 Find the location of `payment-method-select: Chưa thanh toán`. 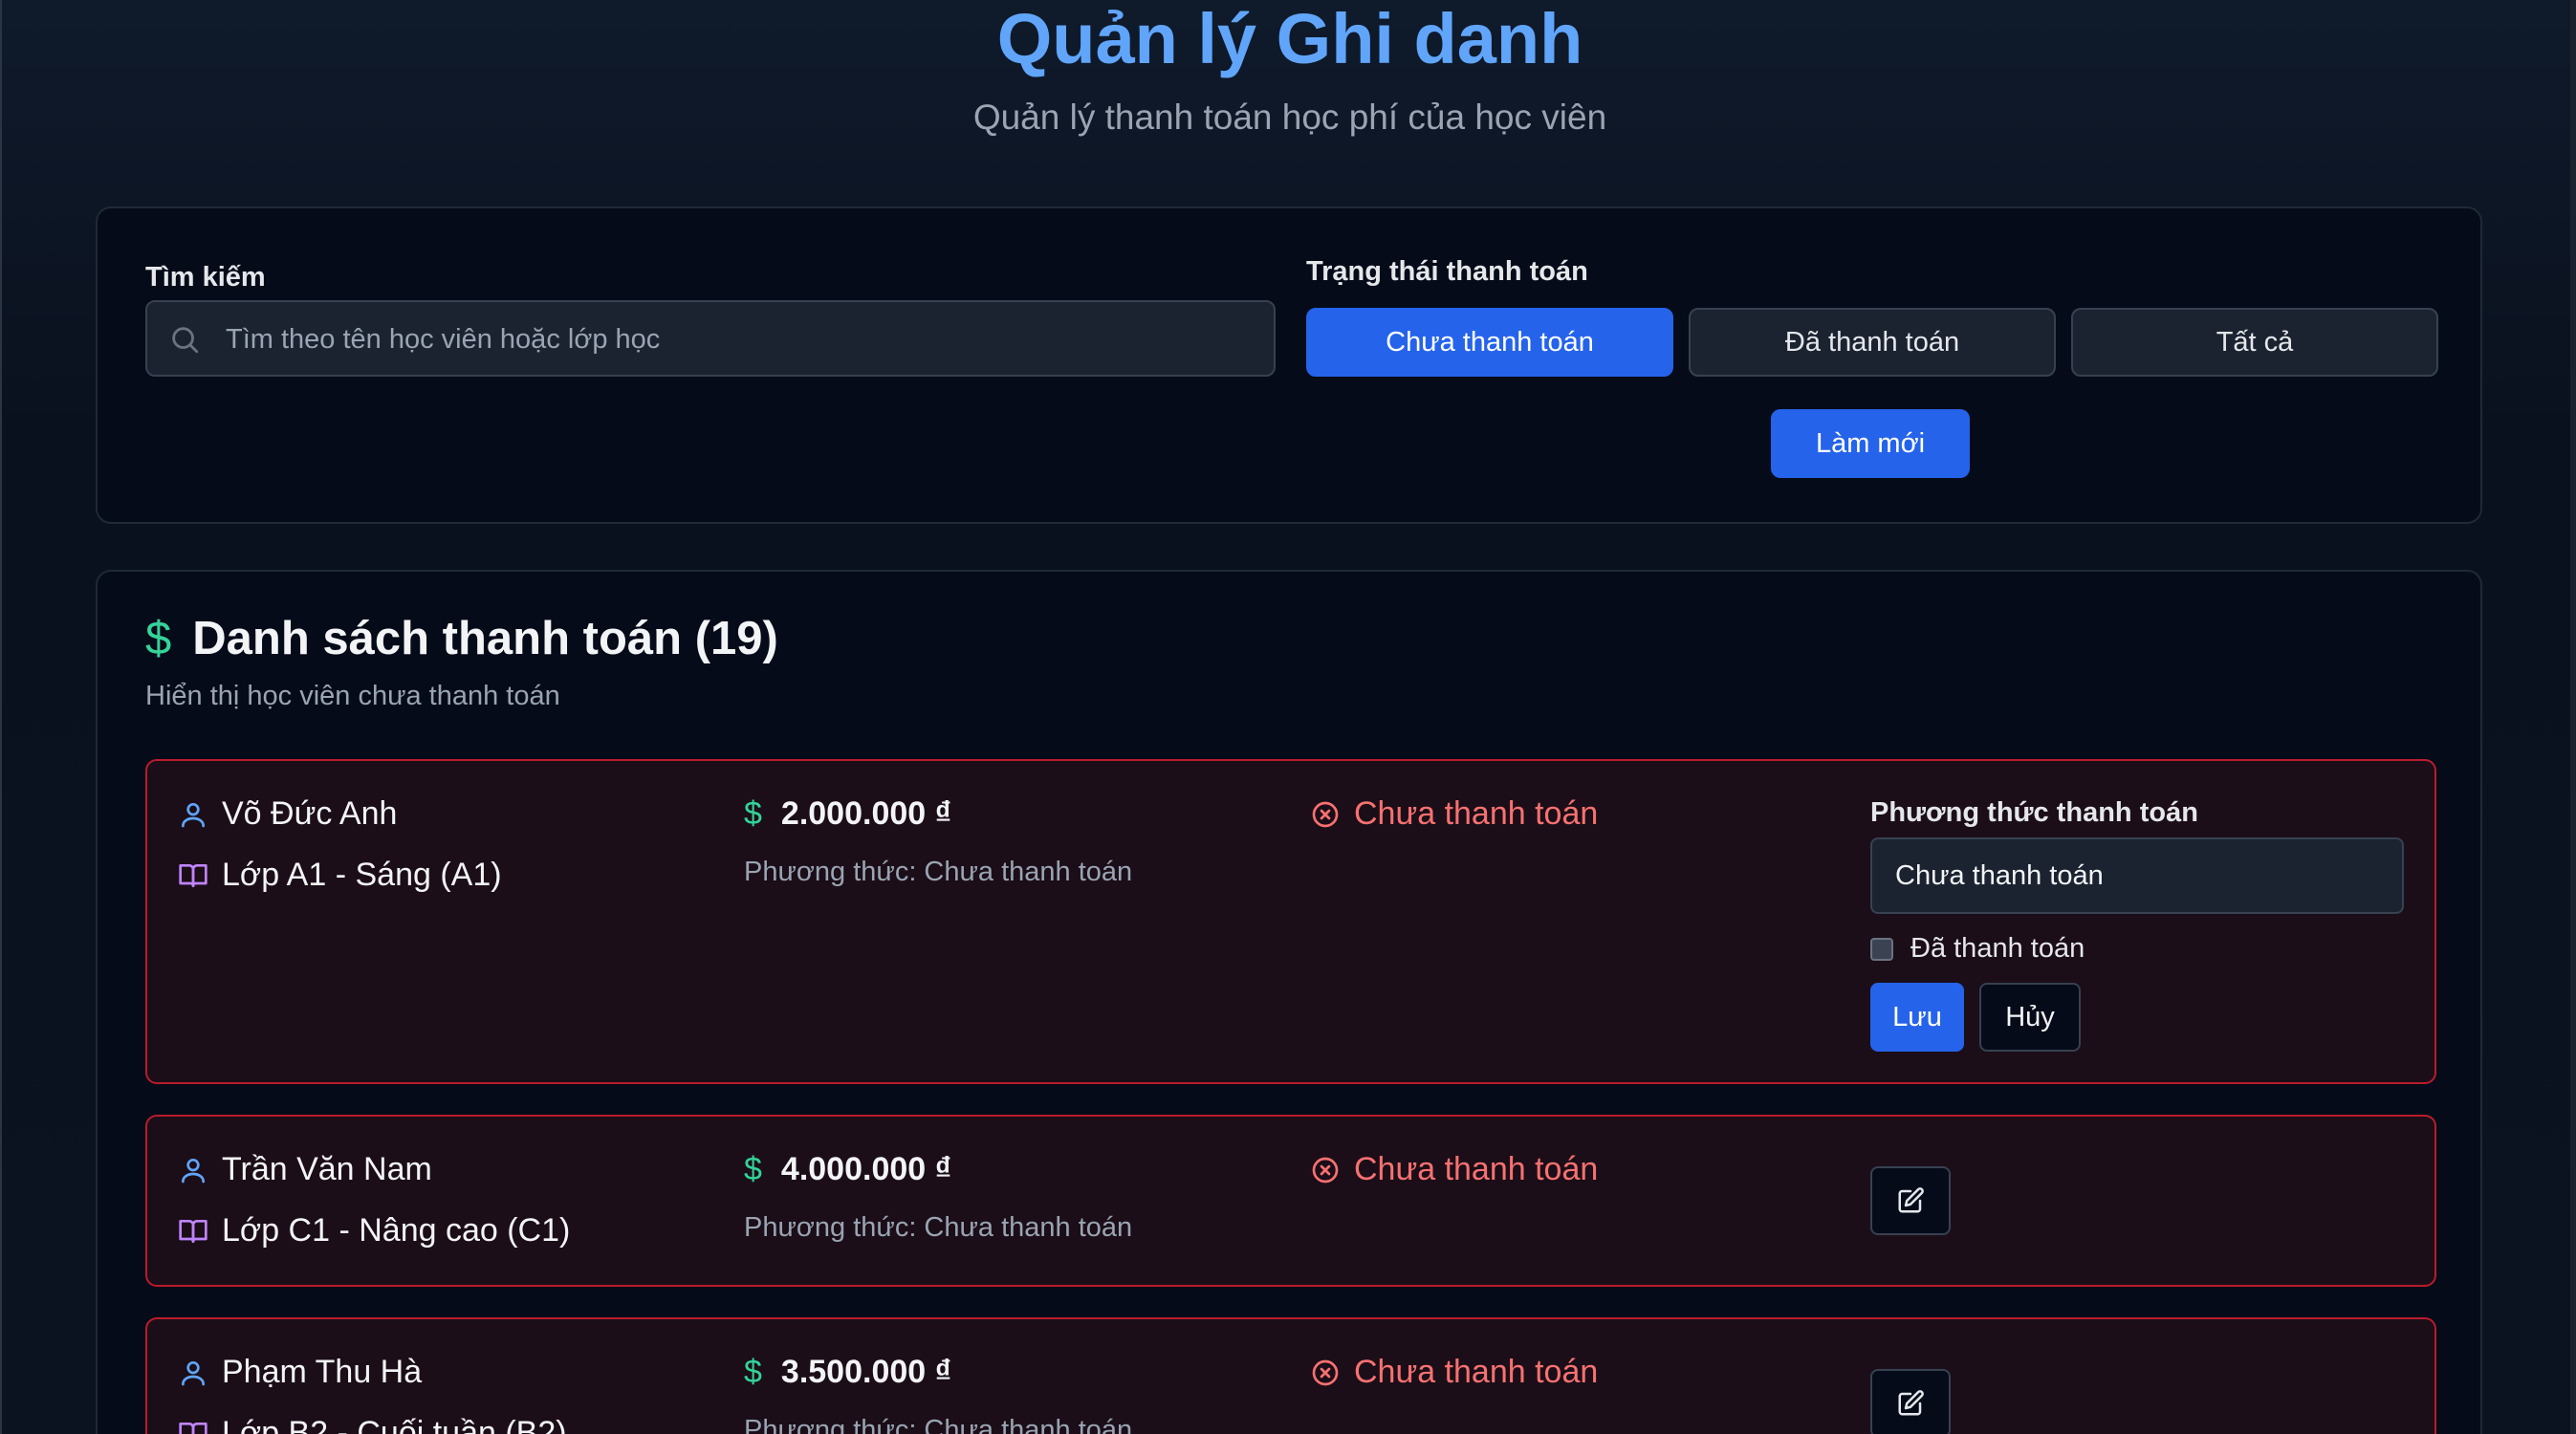

payment-method-select: Chưa thanh toán is located at coordinates (2137, 875).